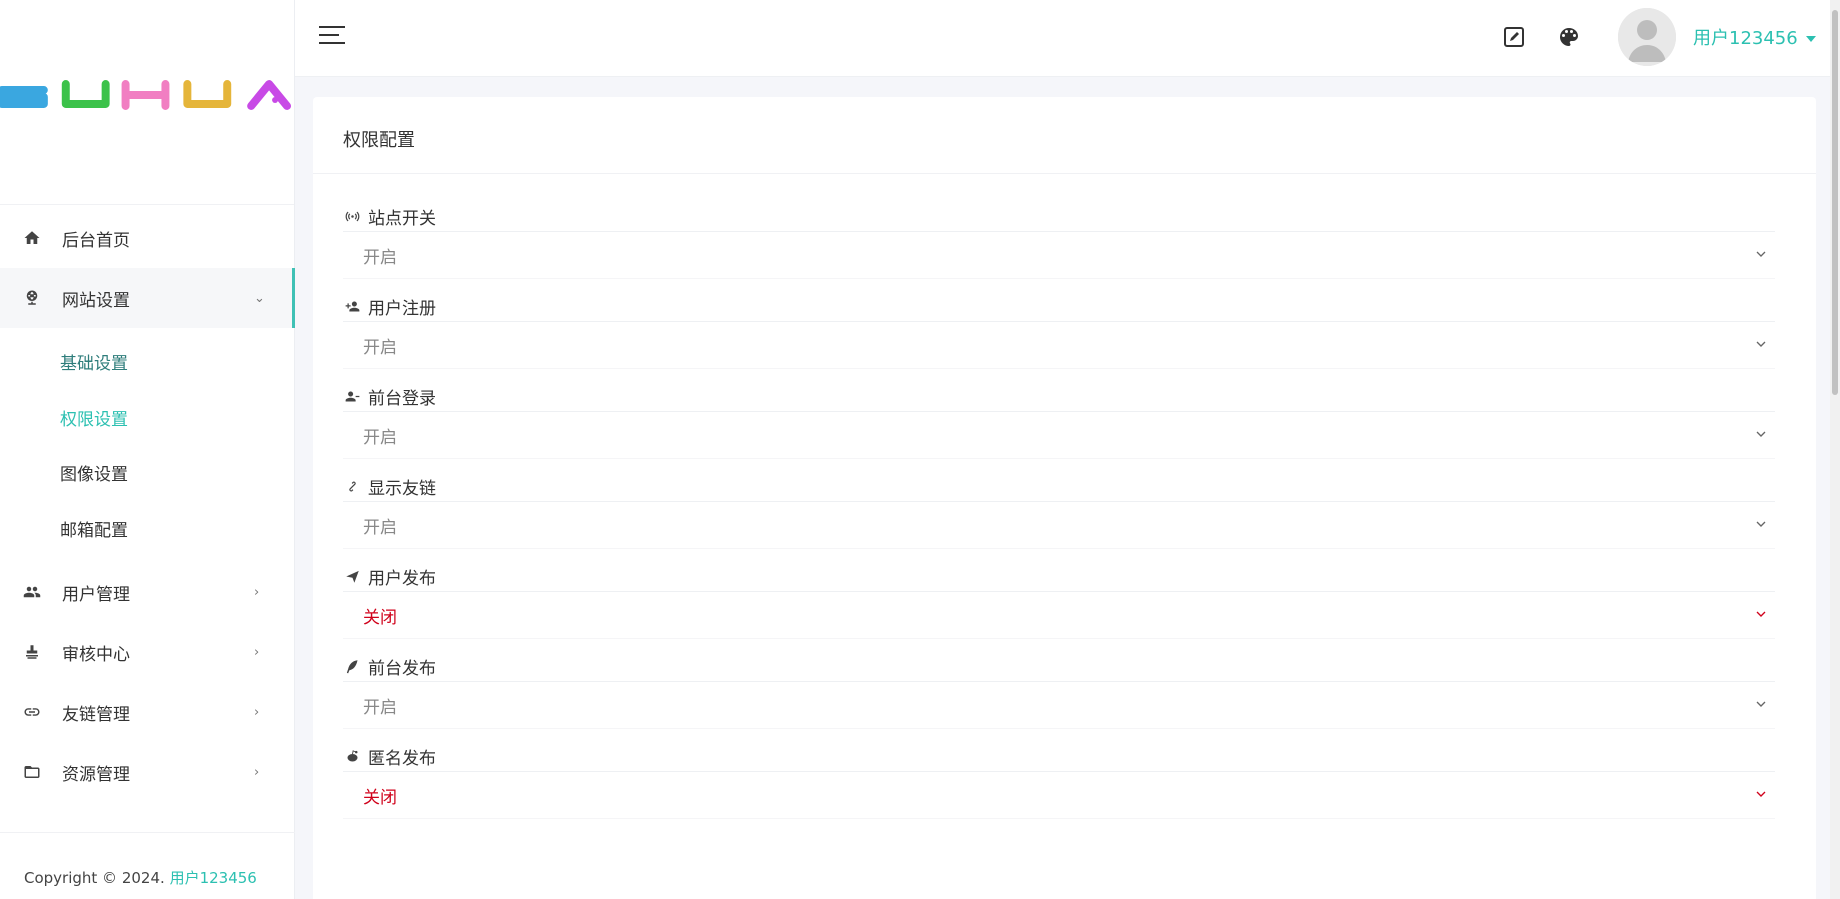 The width and height of the screenshot is (1840, 899). I want to click on field-label: 用户注册, so click(402, 309).